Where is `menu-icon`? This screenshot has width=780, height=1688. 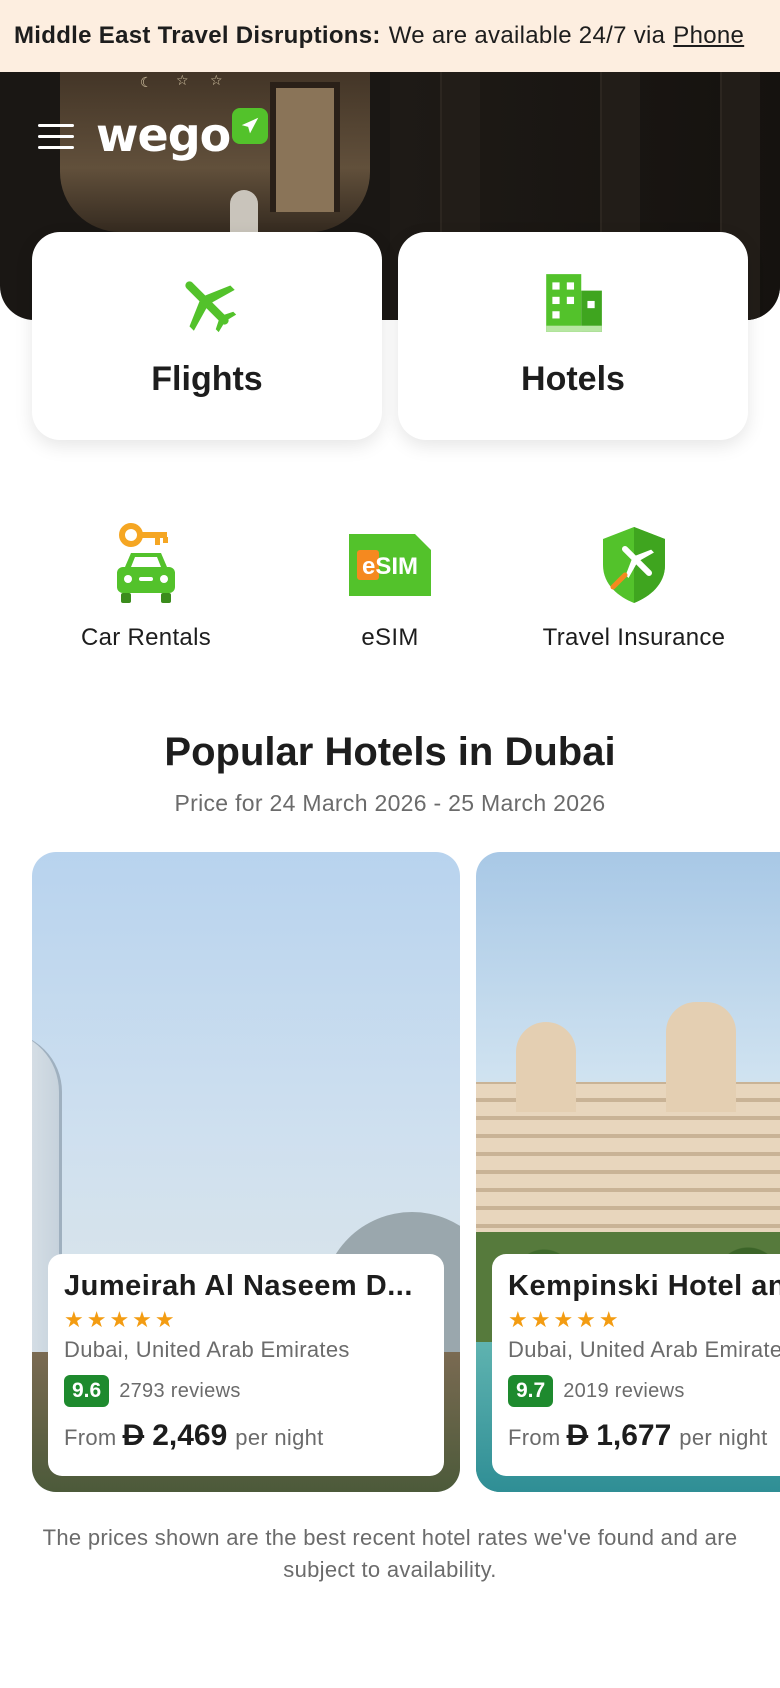 menu-icon is located at coordinates (56, 137).